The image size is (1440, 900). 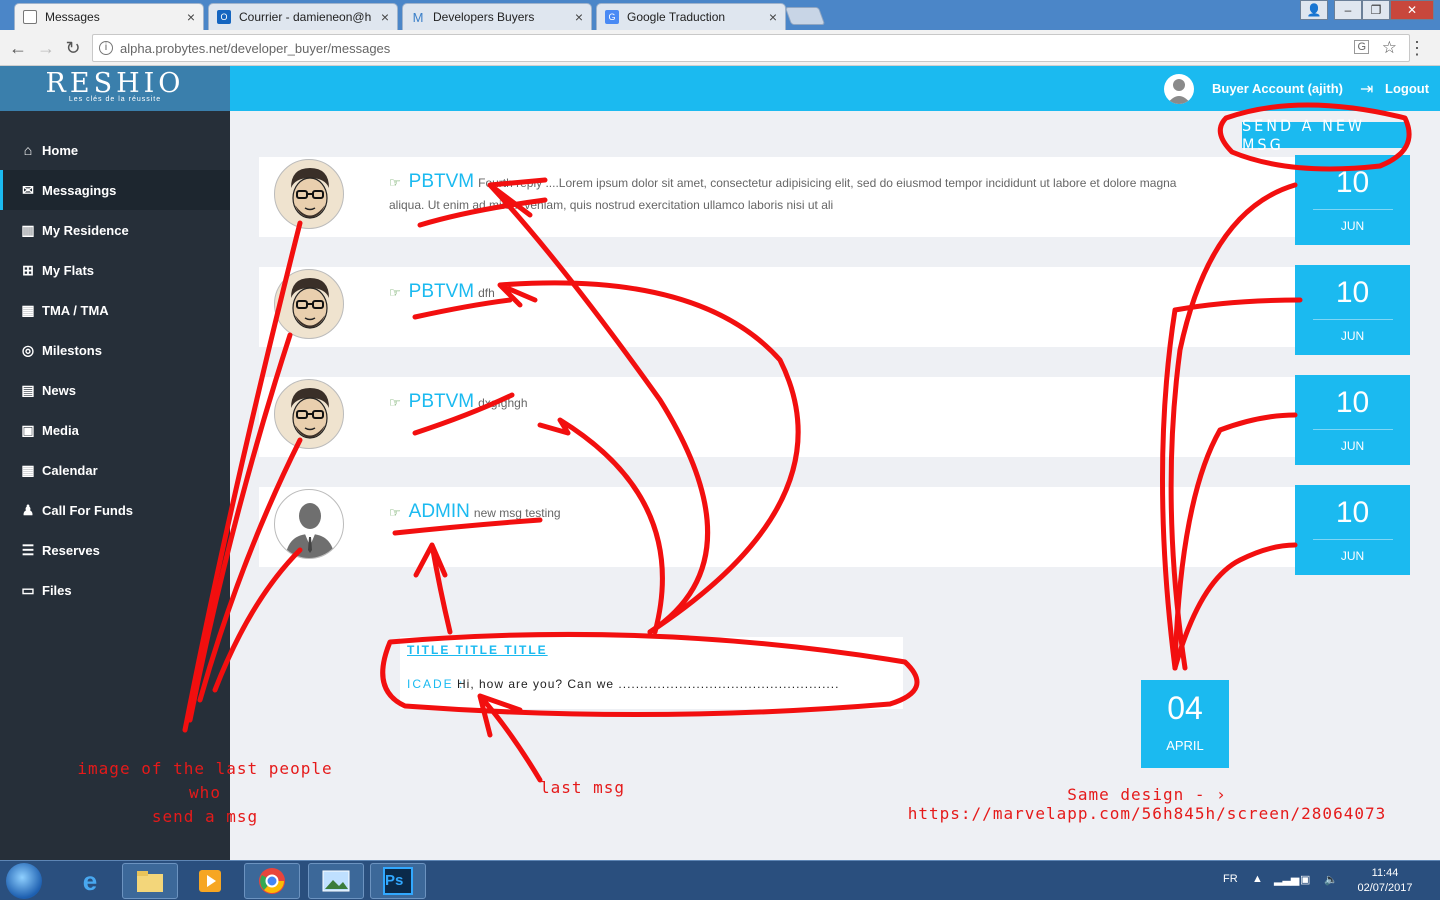 I want to click on tab-developers-buyers: M Developers Buyers ×, so click(x=497, y=16).